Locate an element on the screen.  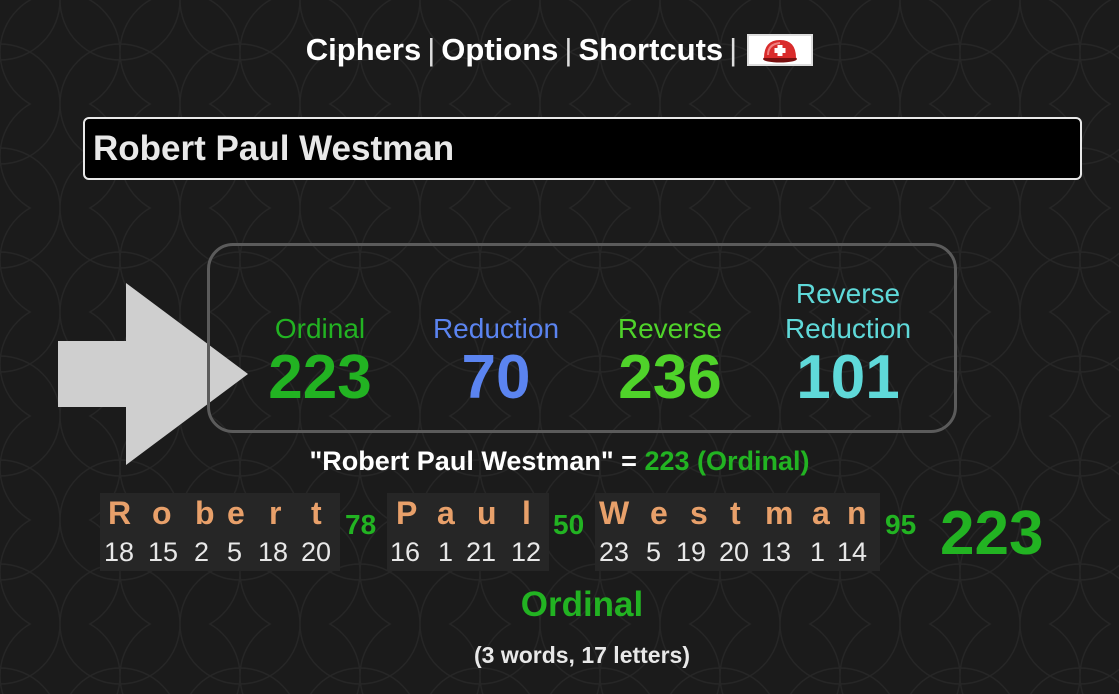
letter: n is located at coordinates (857, 513).